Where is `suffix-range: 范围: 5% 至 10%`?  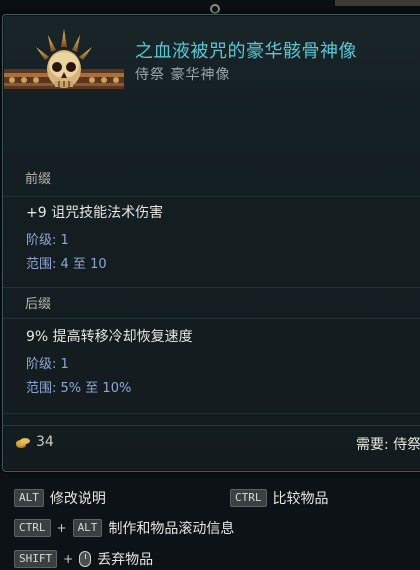
suffix-range: 范围: 5% 至 10% is located at coordinates (78, 386).